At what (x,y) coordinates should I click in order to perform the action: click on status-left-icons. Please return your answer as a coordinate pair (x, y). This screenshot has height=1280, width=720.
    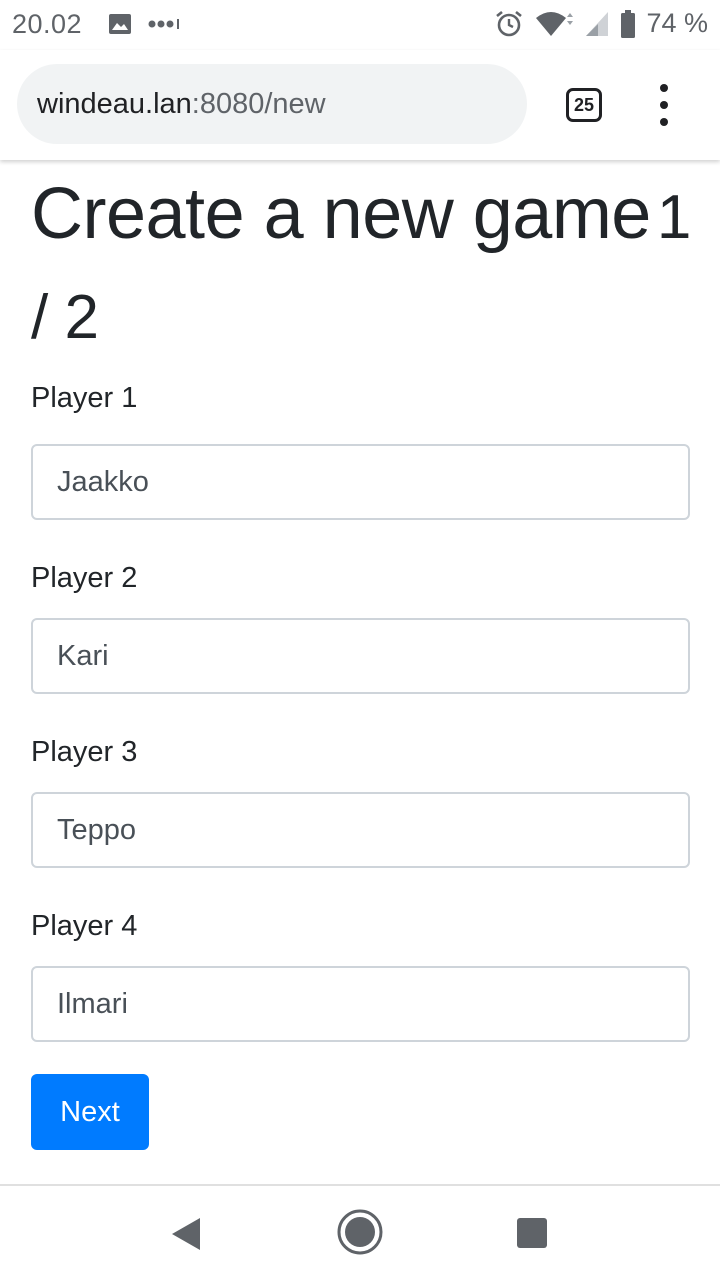
    Looking at the image, I should click on (145, 24).